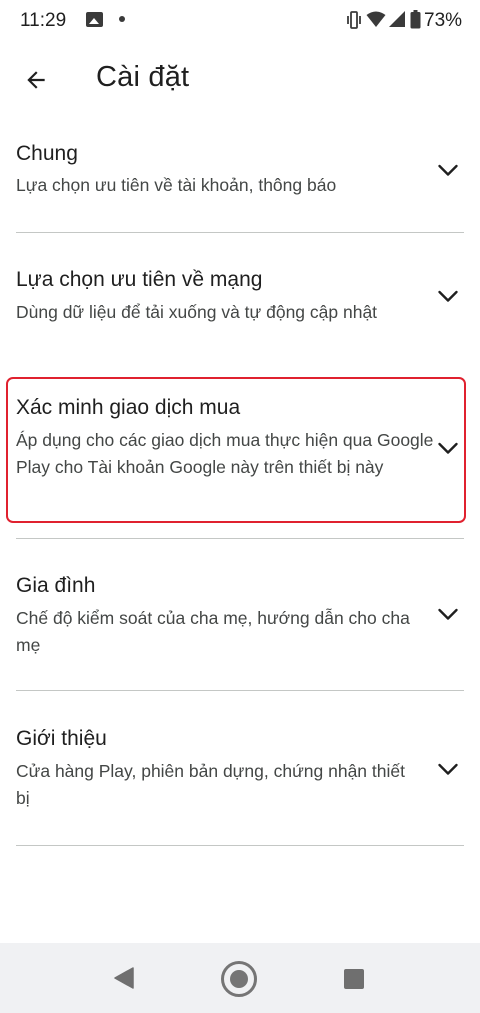  Describe the element at coordinates (354, 20) in the screenshot. I see `vibrate-icon` at that location.